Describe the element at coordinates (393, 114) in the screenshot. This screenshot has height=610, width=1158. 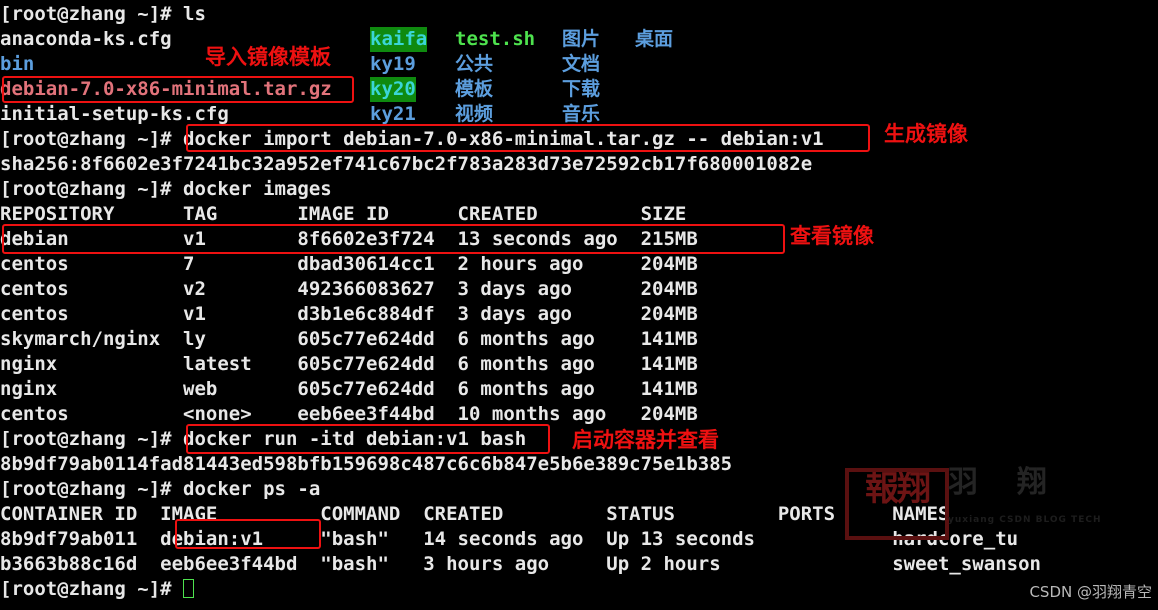
I see `ls-entry: ky21` at that location.